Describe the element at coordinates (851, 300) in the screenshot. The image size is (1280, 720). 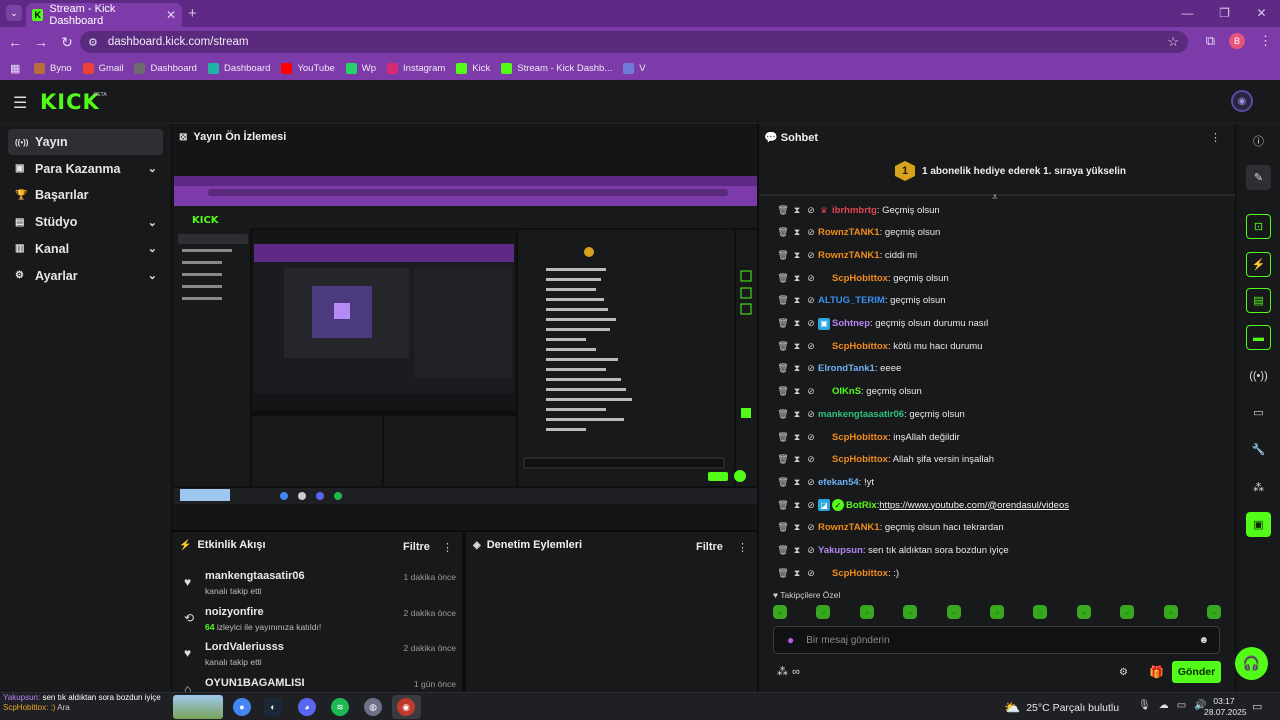
I see `chat-username: ALTUG_TERIM` at that location.